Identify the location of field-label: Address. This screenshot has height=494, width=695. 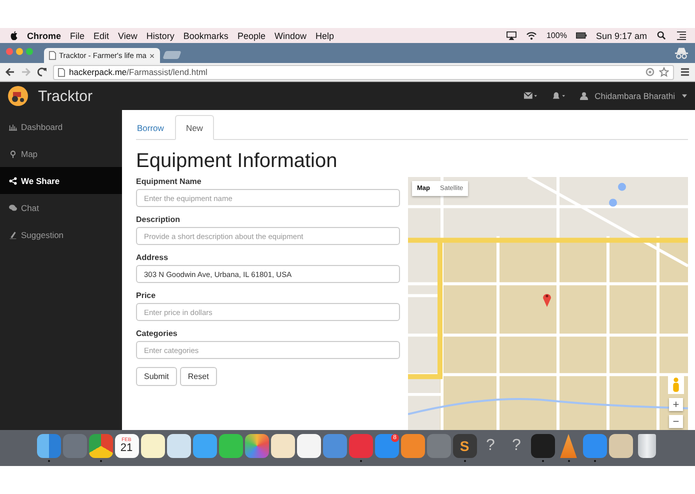
(153, 257).